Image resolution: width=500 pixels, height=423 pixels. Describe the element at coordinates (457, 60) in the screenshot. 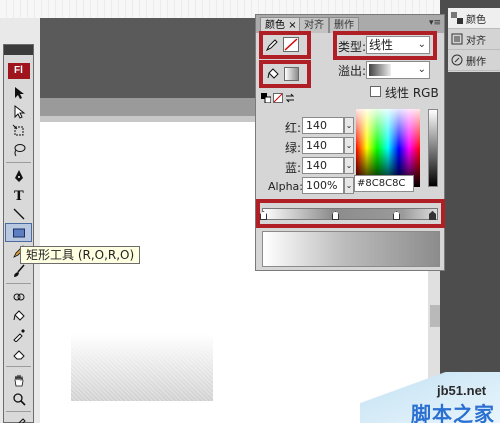

I see `transform-icon` at that location.